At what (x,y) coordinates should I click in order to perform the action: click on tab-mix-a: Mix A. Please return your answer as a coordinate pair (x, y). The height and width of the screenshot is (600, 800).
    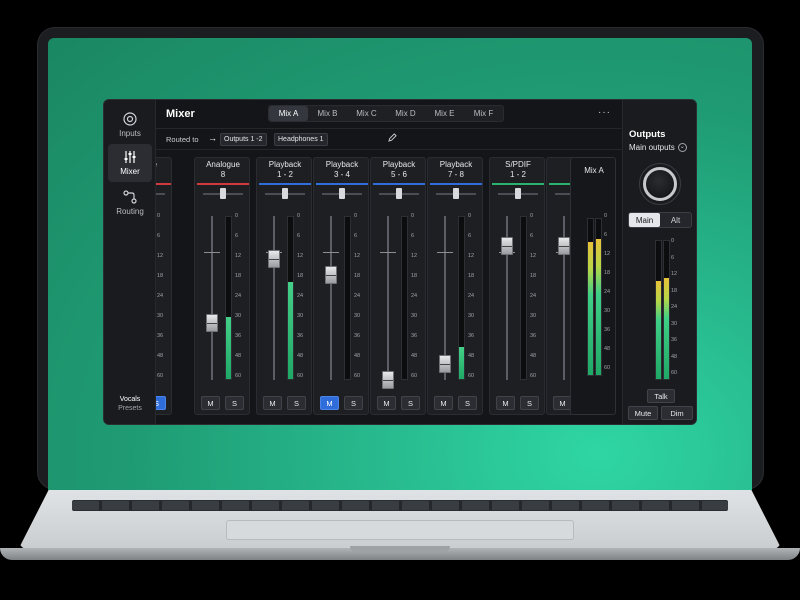
    Looking at the image, I should click on (288, 113).